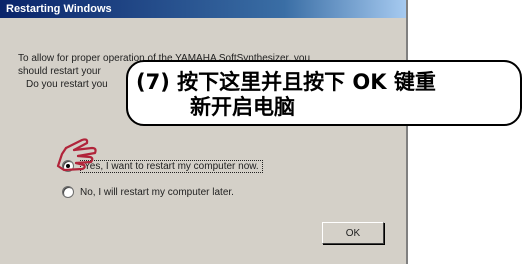 Image resolution: width=525 pixels, height=264 pixels. Describe the element at coordinates (76, 155) in the screenshot. I see `pointing-hand-icon` at that location.